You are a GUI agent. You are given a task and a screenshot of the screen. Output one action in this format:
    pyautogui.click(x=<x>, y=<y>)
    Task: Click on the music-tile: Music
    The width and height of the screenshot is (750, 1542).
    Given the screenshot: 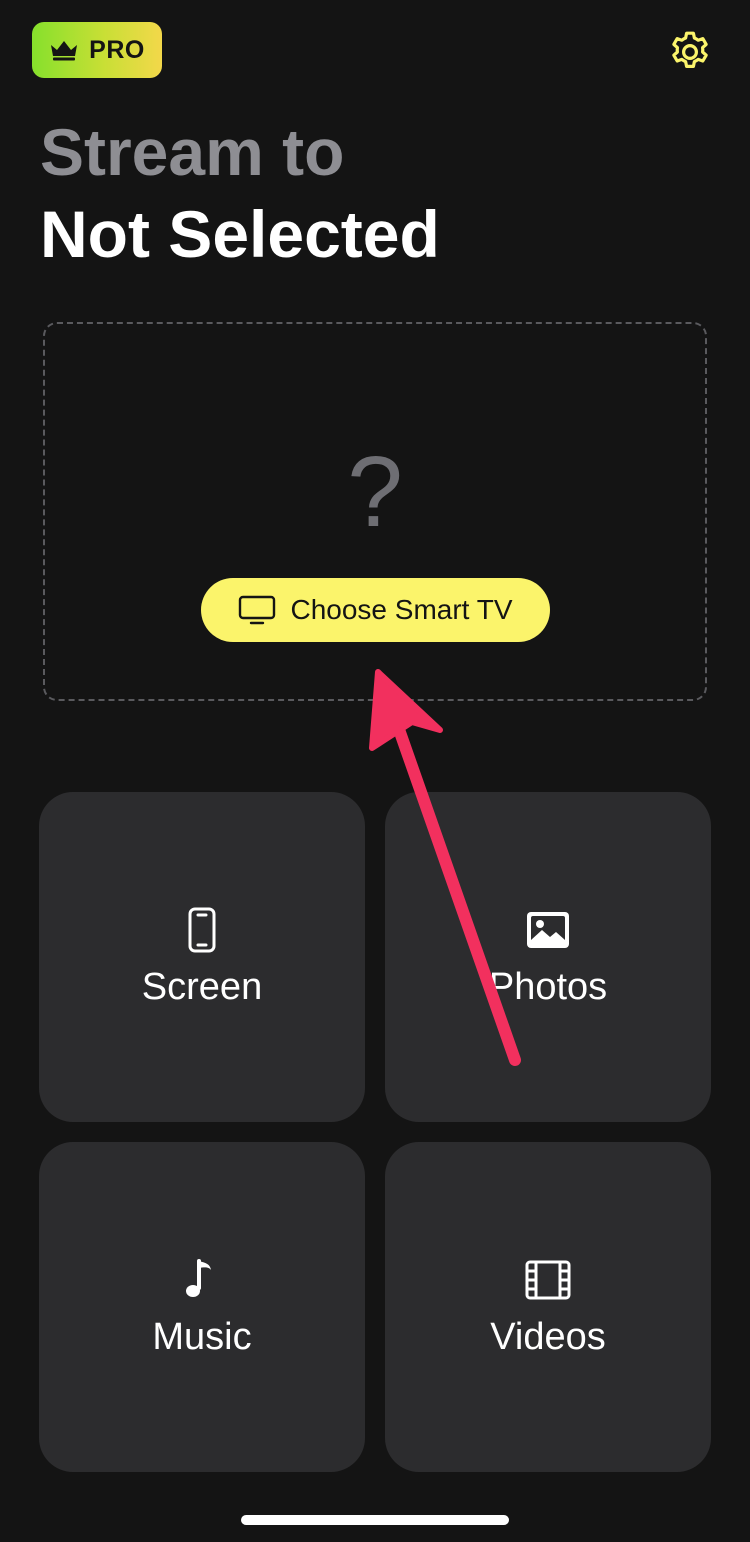 What is the action you would take?
    pyautogui.click(x=202, y=1307)
    